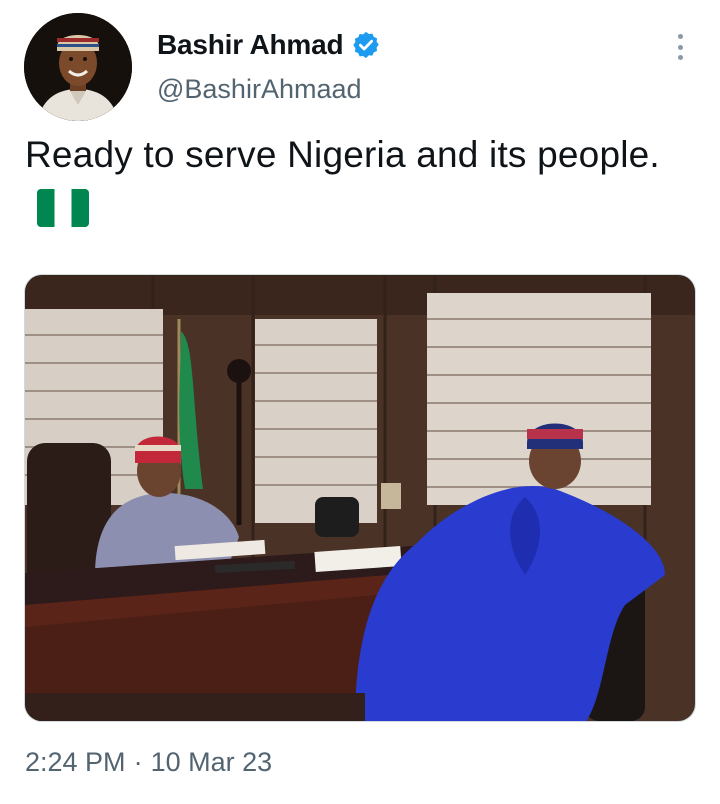 This screenshot has width=720, height=804. What do you see at coordinates (75, 762) in the screenshot?
I see `tweet-time: 2:24 PM` at bounding box center [75, 762].